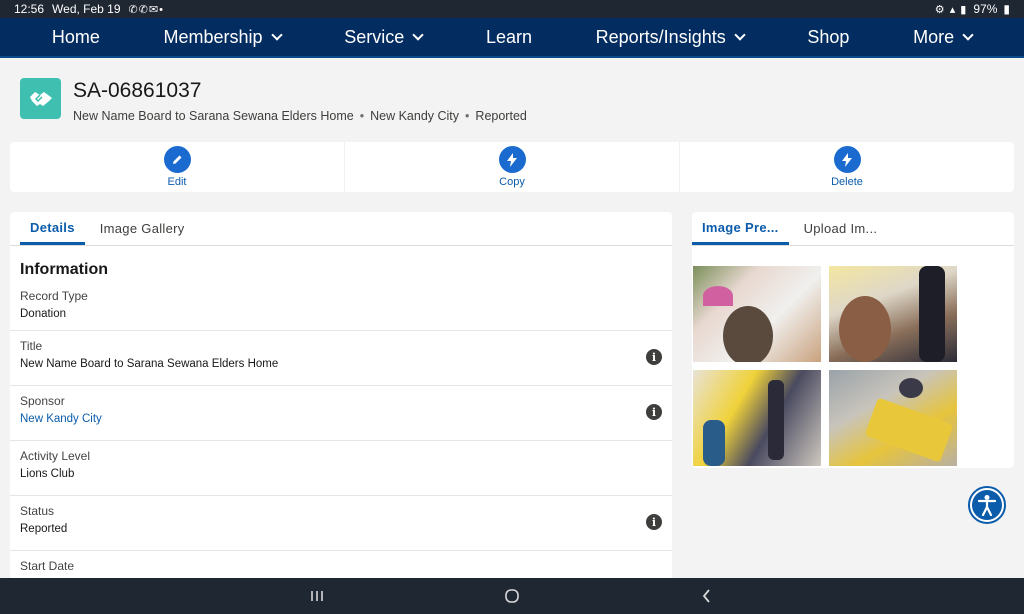 Image resolution: width=1024 pixels, height=614 pixels. I want to click on record-status: Reported, so click(501, 116).